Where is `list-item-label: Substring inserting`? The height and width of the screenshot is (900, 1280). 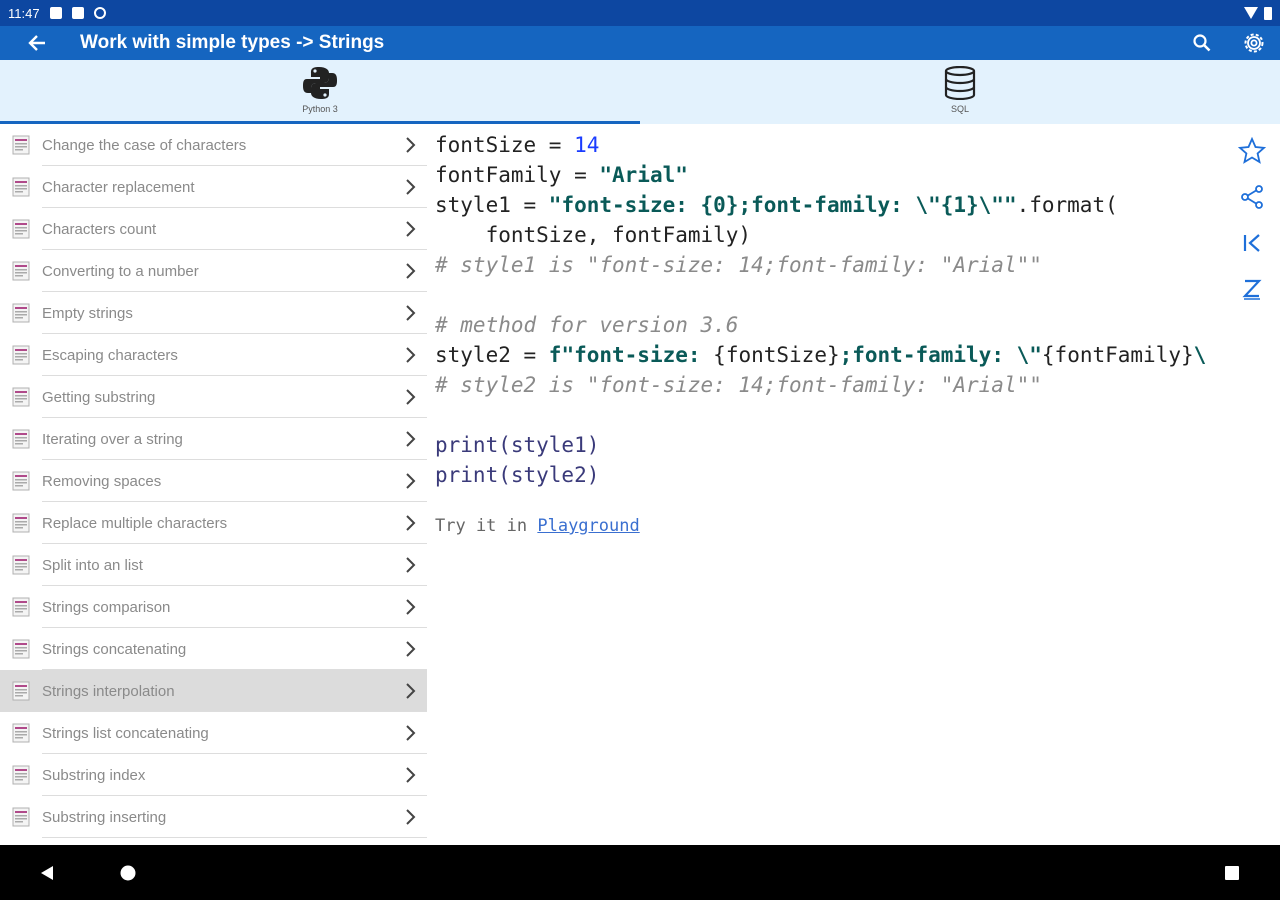 list-item-label: Substring inserting is located at coordinates (104, 817).